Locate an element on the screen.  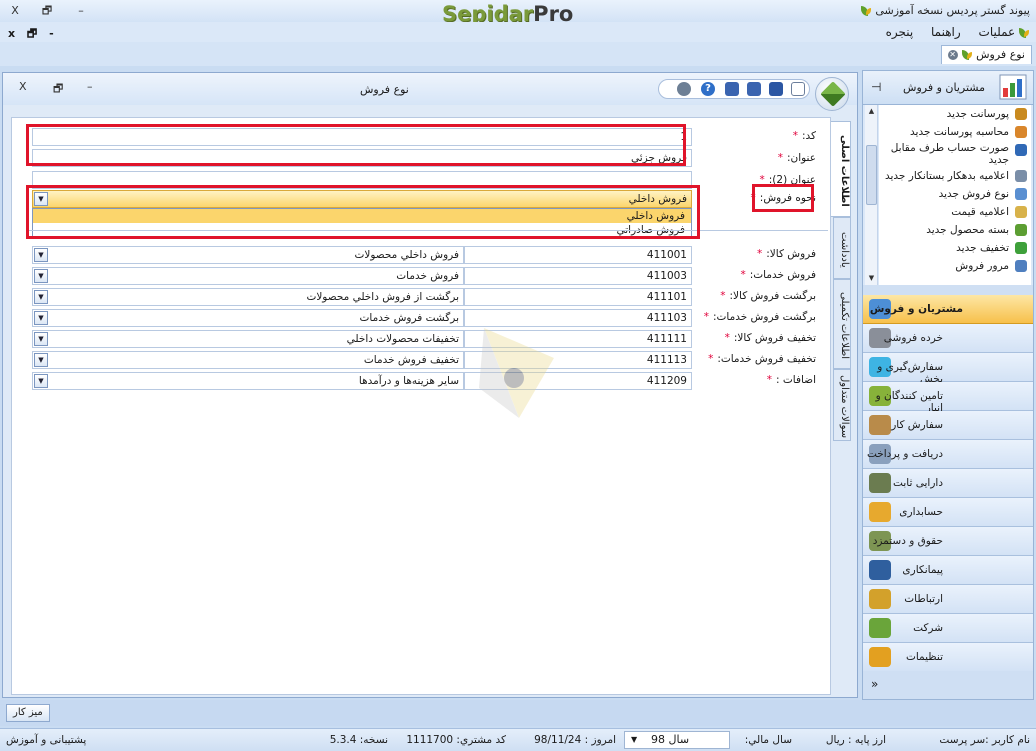
nav-task-item: اعلامیه قیمت is located at coordinates (955, 212).